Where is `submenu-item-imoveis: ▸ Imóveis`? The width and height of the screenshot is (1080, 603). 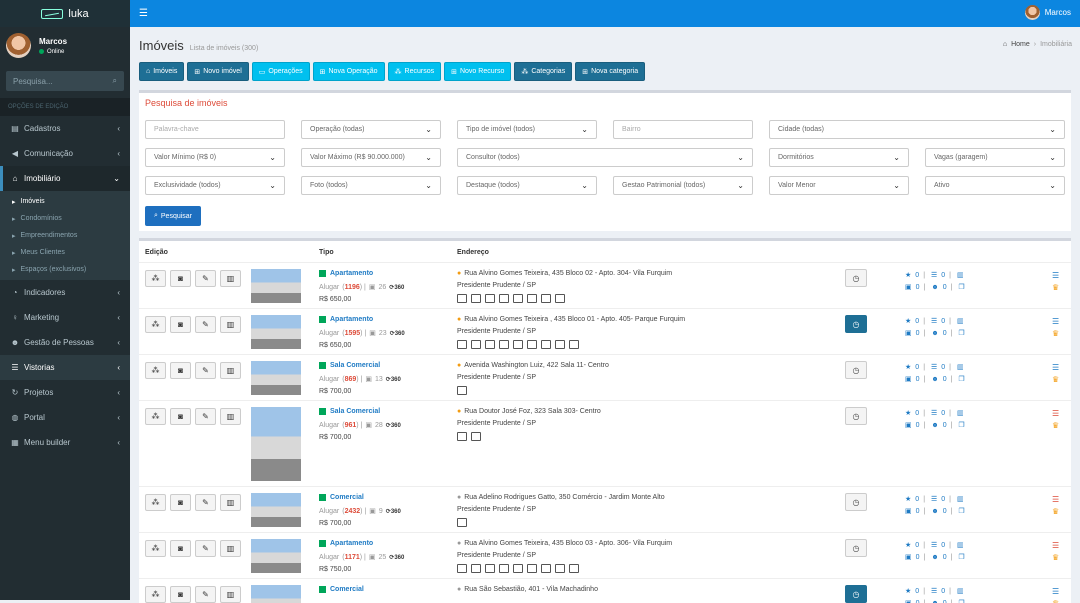 submenu-item-imoveis: ▸ Imóveis is located at coordinates (65, 201).